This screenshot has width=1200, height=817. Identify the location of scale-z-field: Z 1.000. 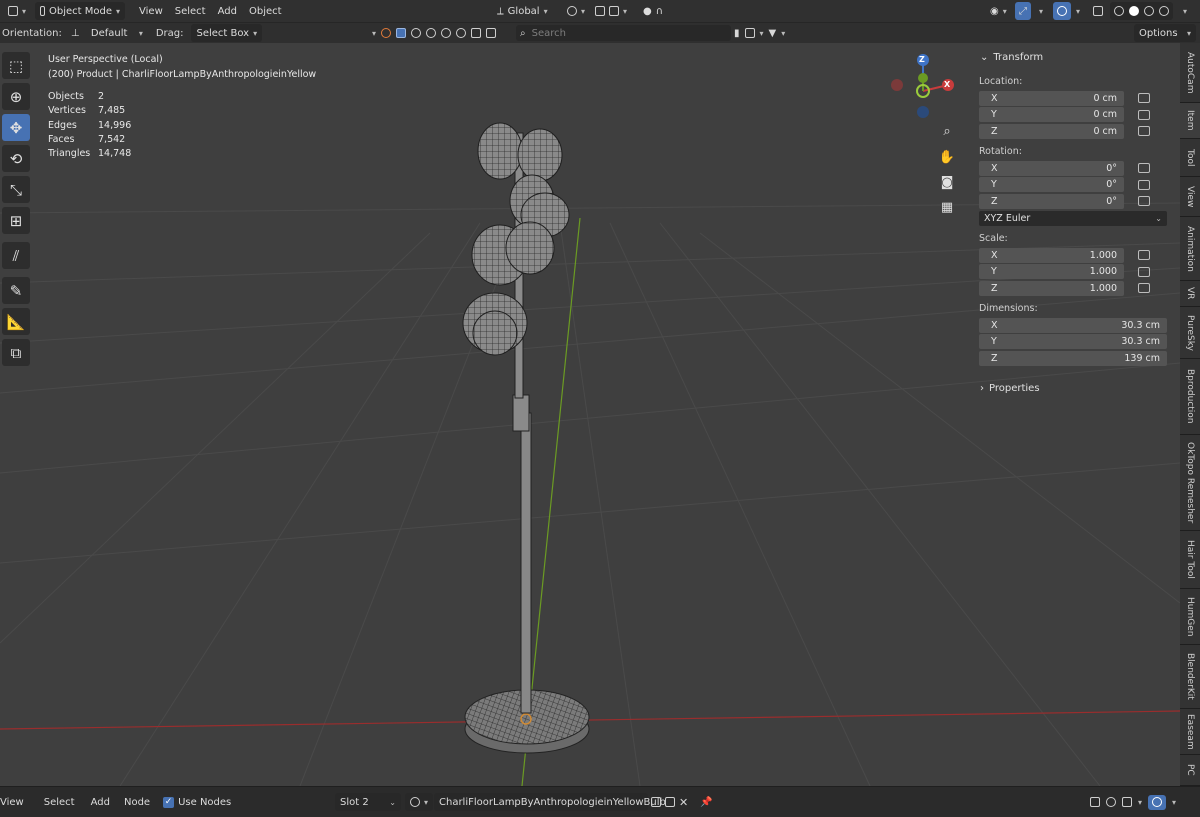
(1051, 288).